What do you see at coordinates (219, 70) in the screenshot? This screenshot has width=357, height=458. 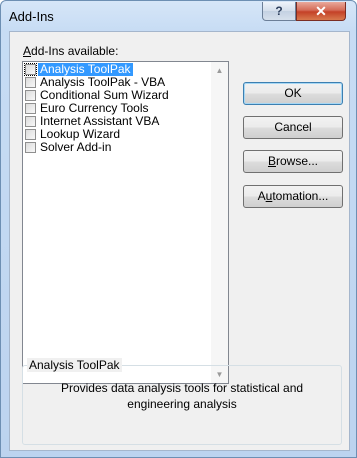 I see `scroll-up-arrow-icon: ▲` at bounding box center [219, 70].